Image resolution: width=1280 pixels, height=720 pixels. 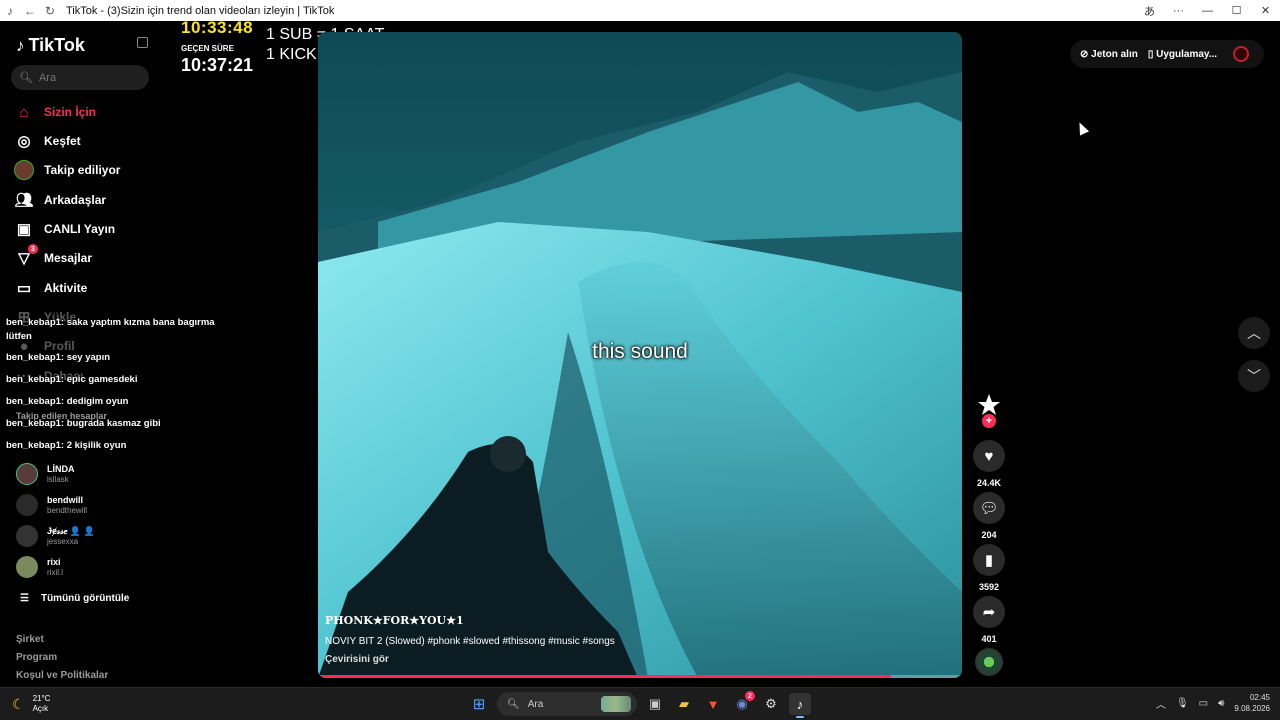 I want to click on brave-browser-icon: ▼, so click(x=713, y=704).